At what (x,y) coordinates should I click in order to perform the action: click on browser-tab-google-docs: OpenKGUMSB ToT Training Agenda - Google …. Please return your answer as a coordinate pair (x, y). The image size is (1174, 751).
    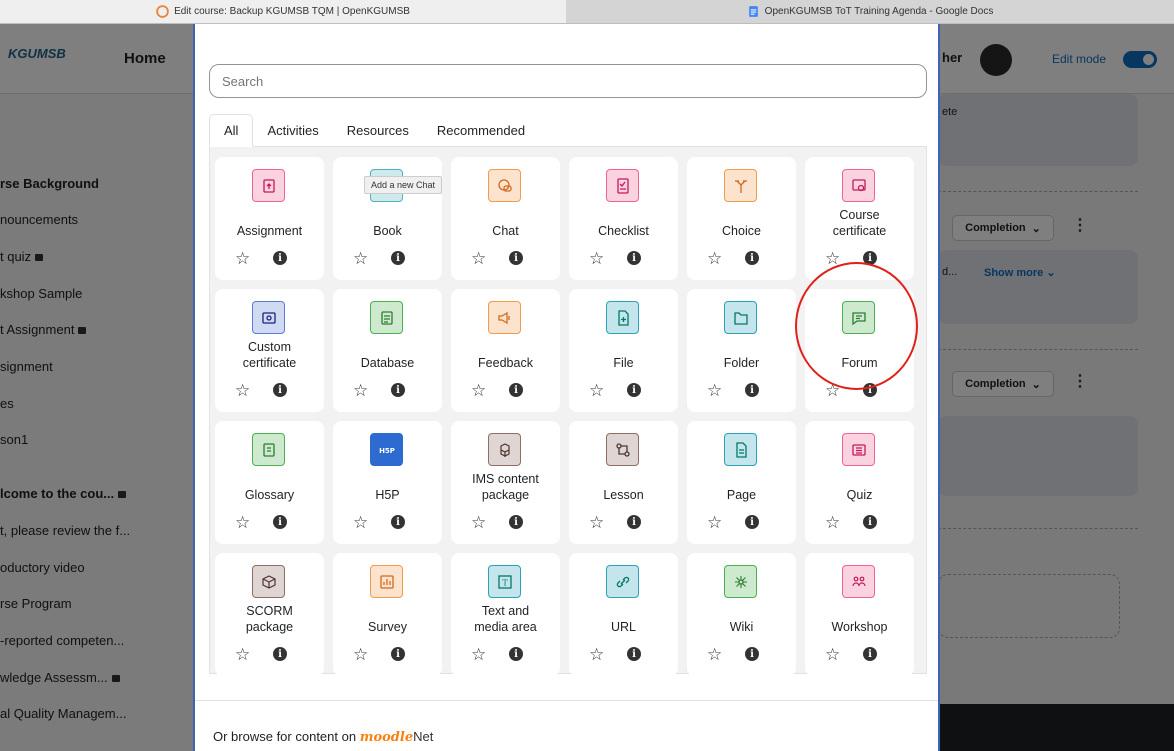
    Looking at the image, I should click on (870, 11).